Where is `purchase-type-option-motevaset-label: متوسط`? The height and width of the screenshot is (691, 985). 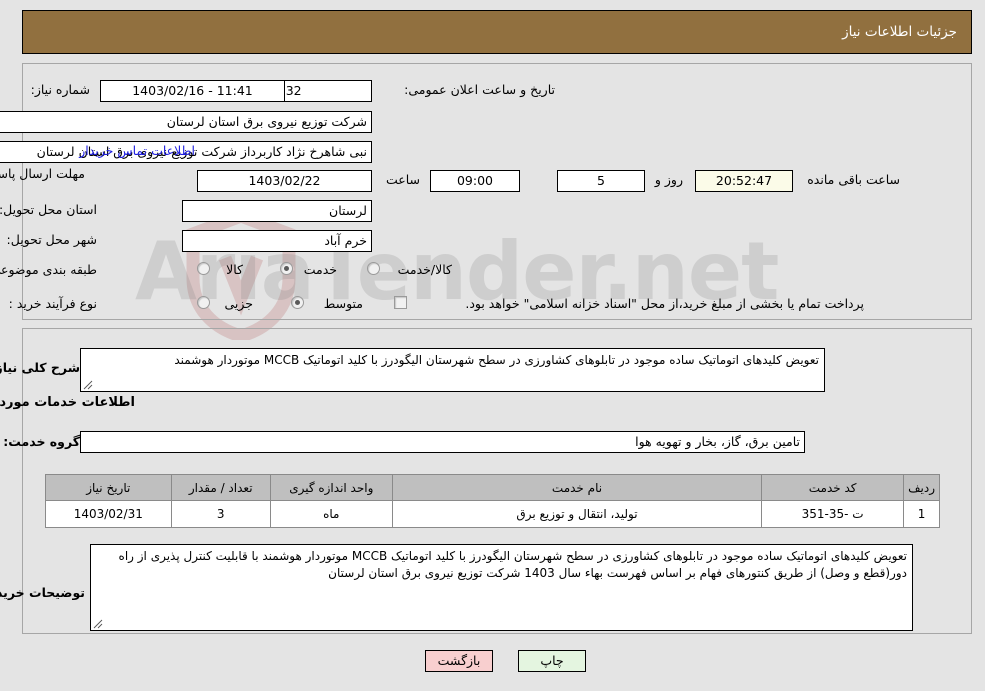 purchase-type-option-motevaset-label: متوسط is located at coordinates (343, 303).